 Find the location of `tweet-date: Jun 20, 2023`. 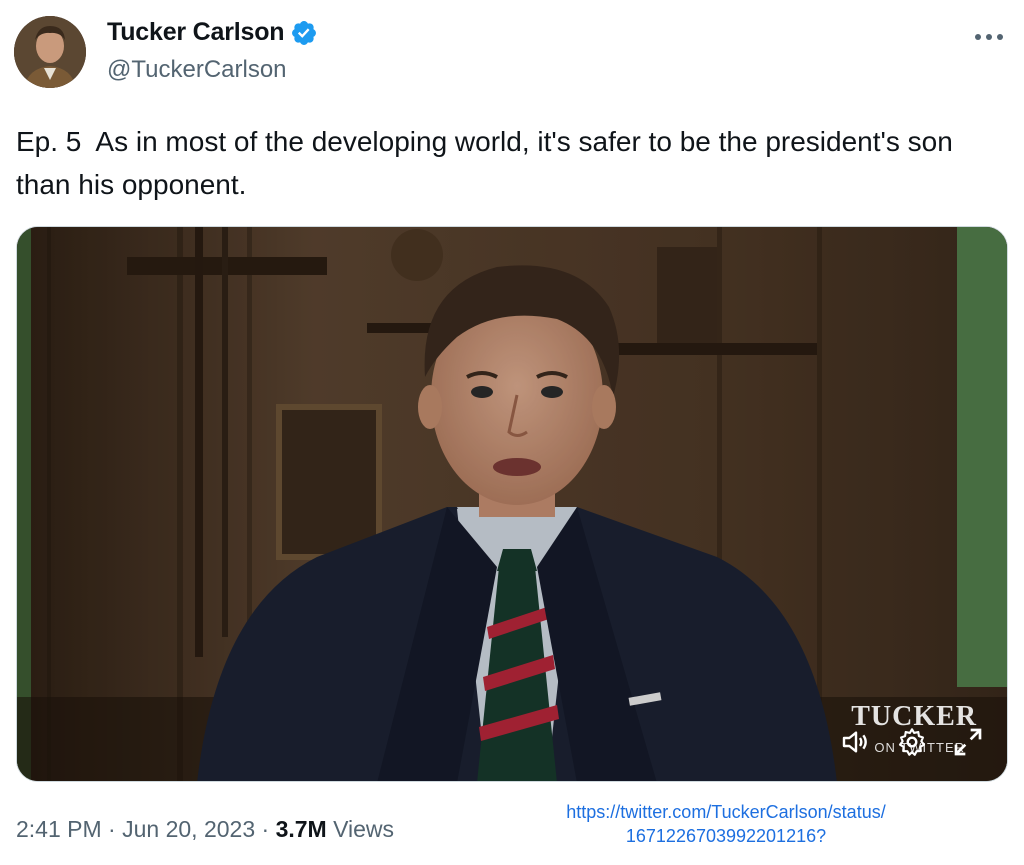

tweet-date: Jun 20, 2023 is located at coordinates (188, 829).